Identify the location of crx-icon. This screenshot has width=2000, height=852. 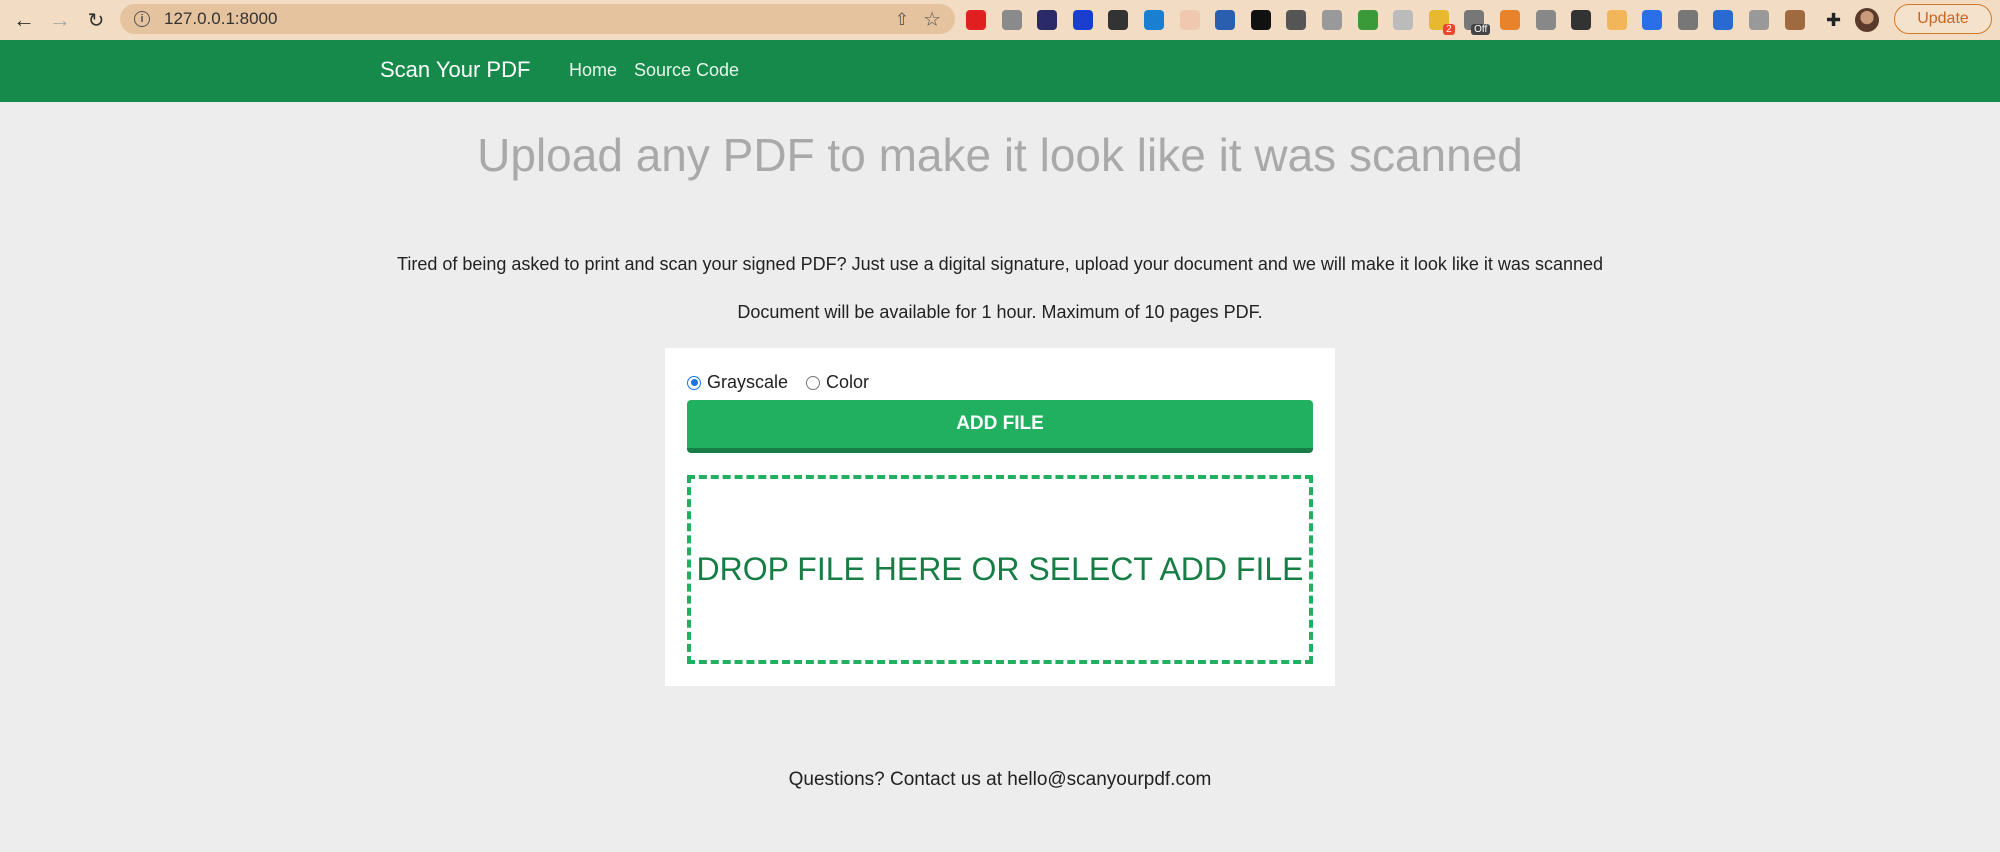
(1759, 20).